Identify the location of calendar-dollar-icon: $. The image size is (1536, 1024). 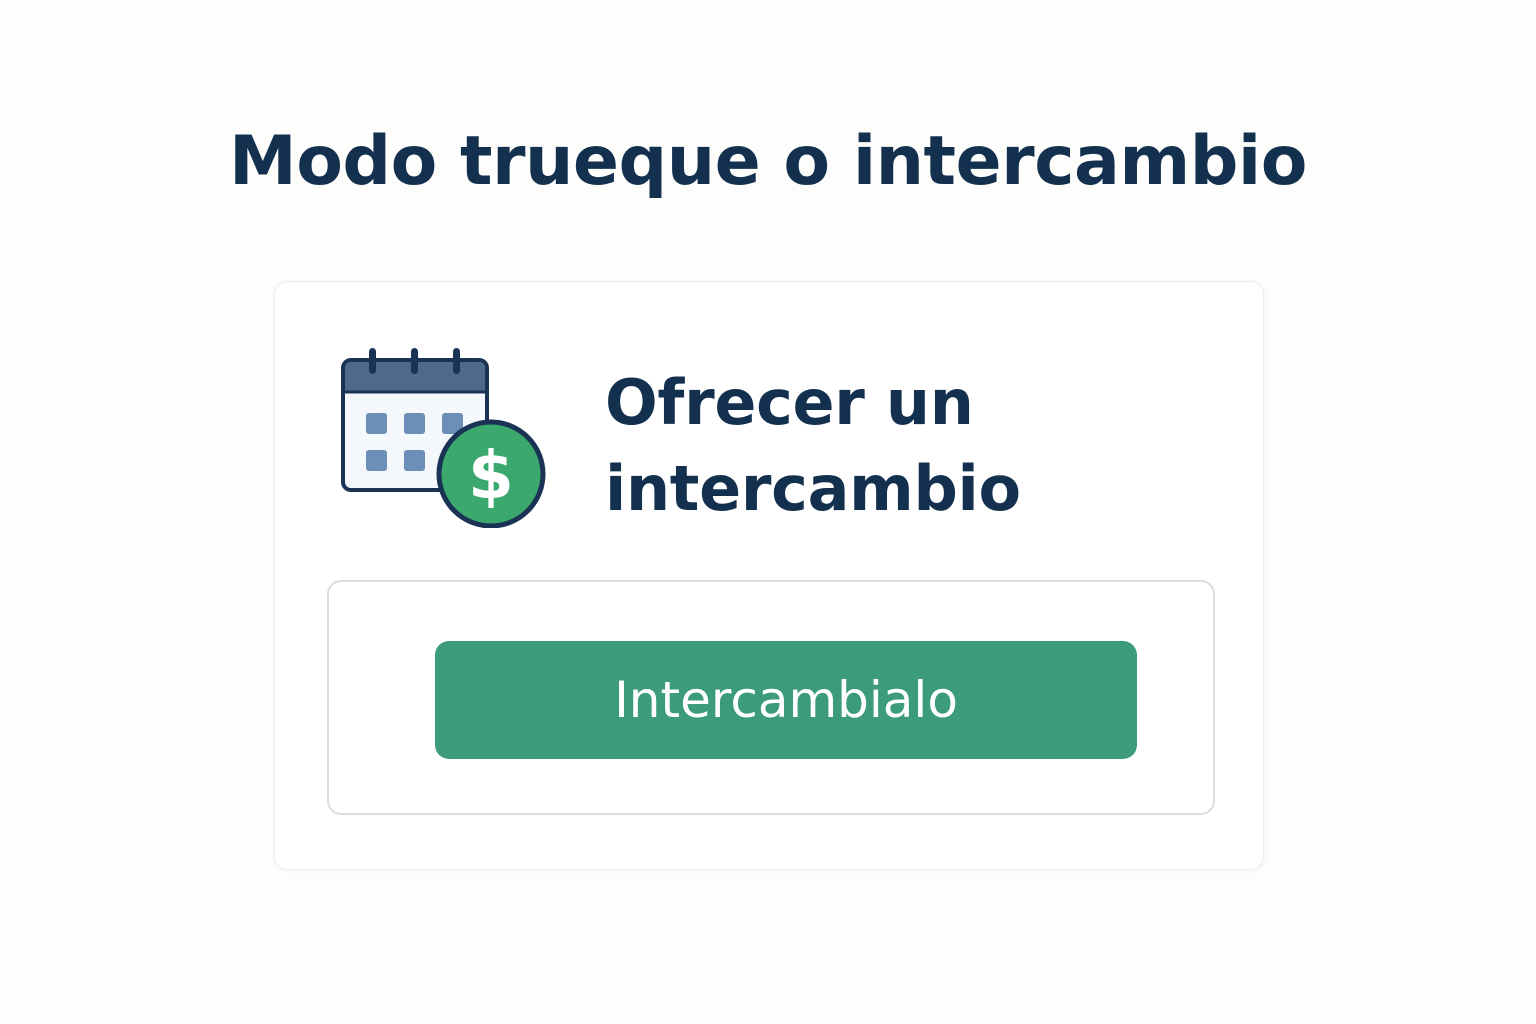
(444, 436).